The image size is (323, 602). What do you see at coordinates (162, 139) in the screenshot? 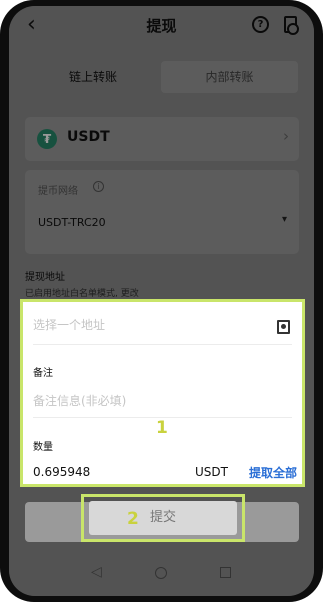
I see `coin-selector: ₮ USDT ›` at bounding box center [162, 139].